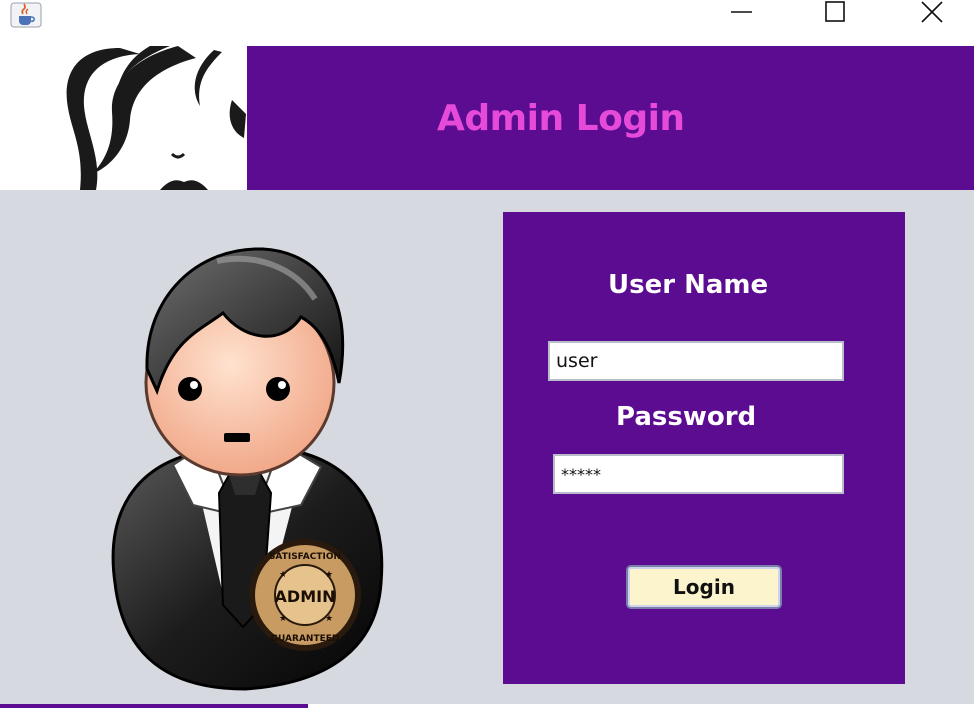 The image size is (974, 708). Describe the element at coordinates (305, 557) in the screenshot. I see `badge-top-text: SATISFACTION` at that location.